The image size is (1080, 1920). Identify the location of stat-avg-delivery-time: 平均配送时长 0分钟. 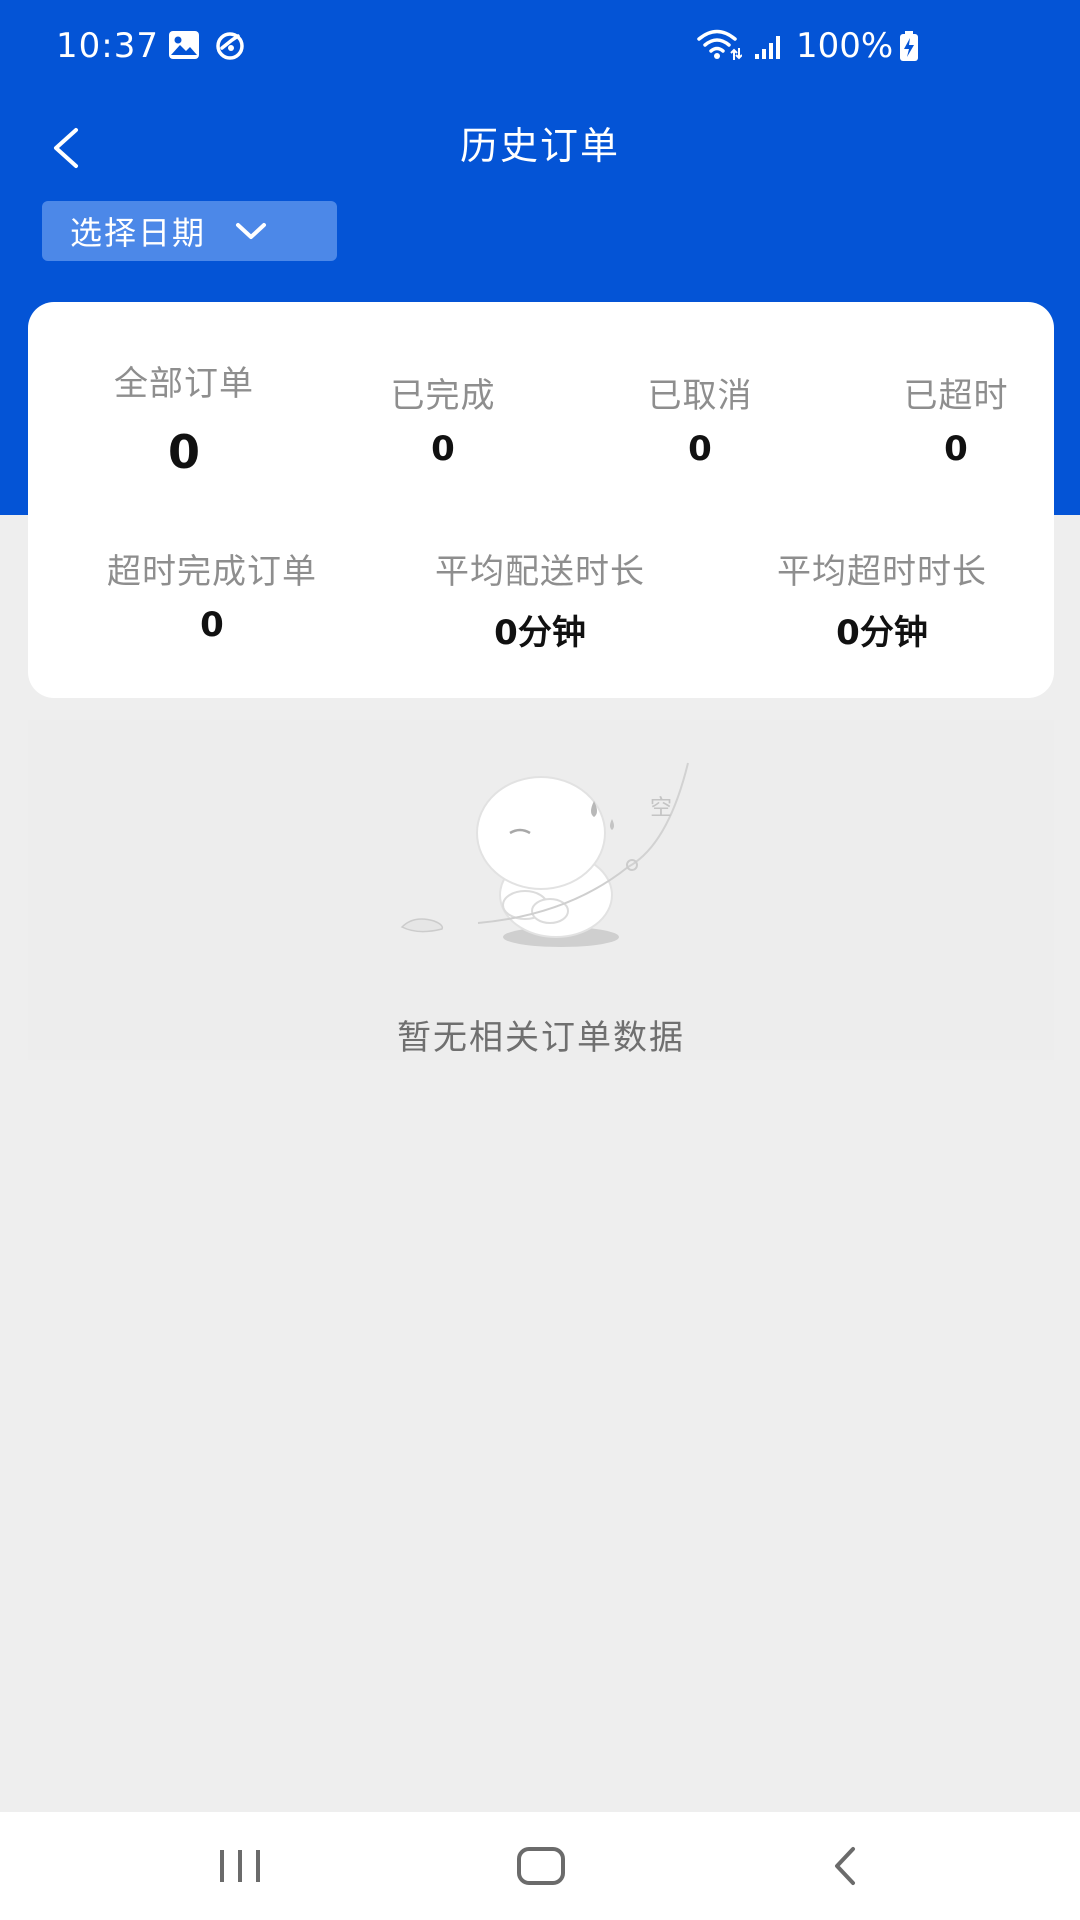
(540, 599).